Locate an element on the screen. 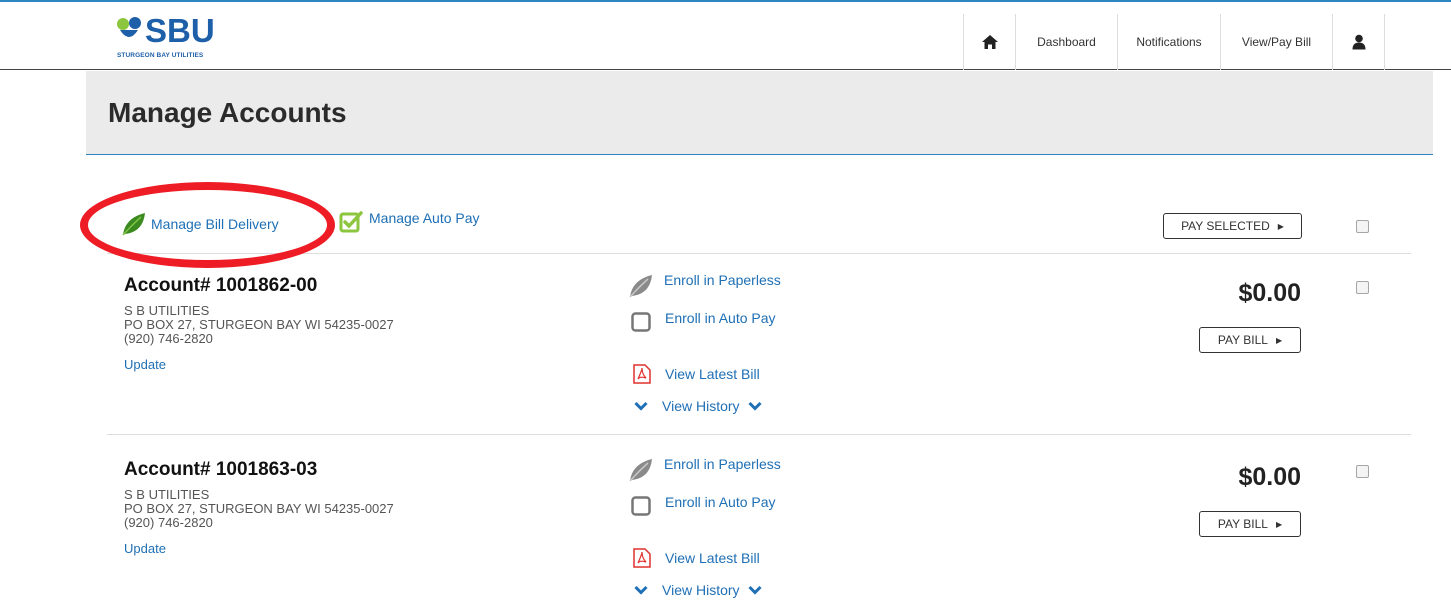 Image resolution: width=1451 pixels, height=610 pixels. sbu-logo: SBU STURGEON BAY UTILITIES is located at coordinates (195, 38).